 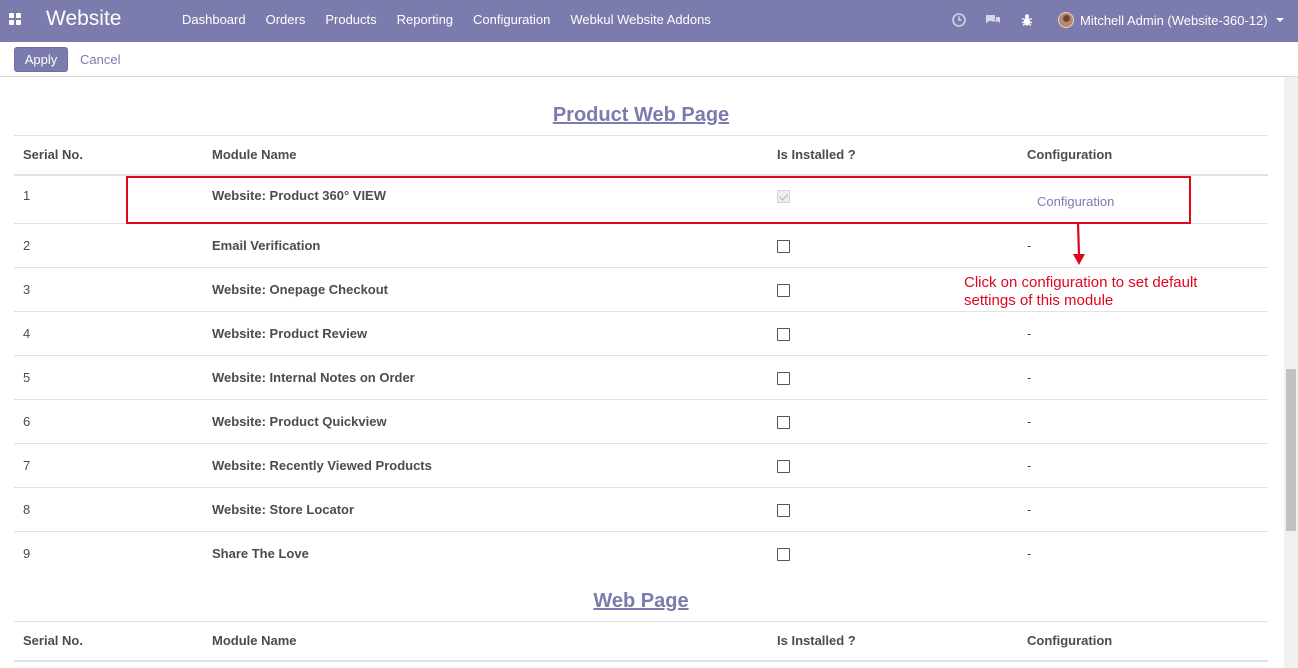 I want to click on module-name-cell: Website: Store Locator, so click(x=485, y=509).